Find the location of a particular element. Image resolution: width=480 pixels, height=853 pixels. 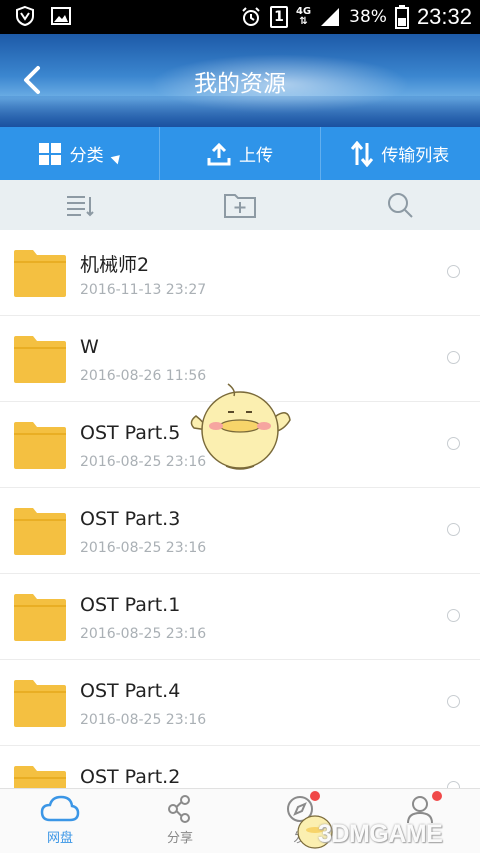

upload-button: 上传 is located at coordinates (240, 153).